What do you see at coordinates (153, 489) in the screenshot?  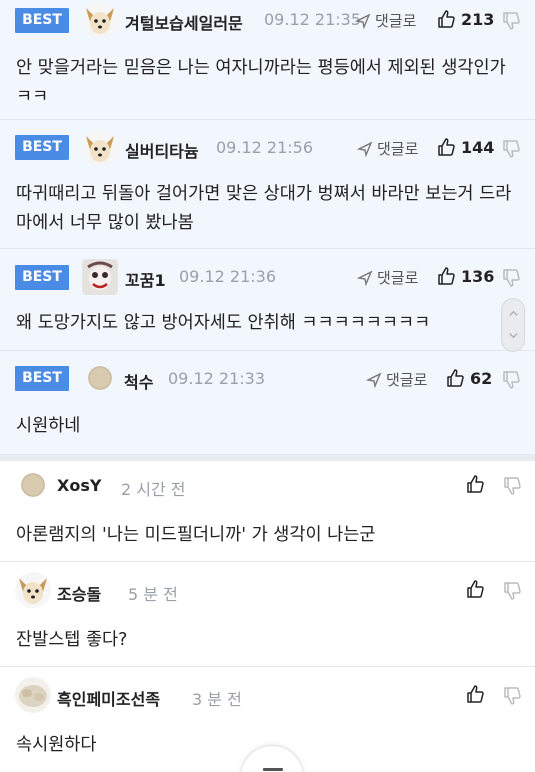 I see `comment-date: 2 시간 전` at bounding box center [153, 489].